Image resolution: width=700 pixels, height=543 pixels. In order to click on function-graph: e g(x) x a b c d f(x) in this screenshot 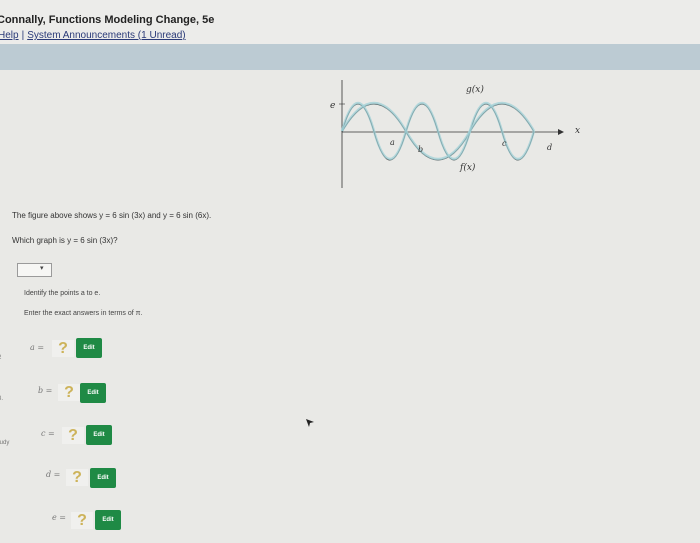, I will do `click(455, 134)`.